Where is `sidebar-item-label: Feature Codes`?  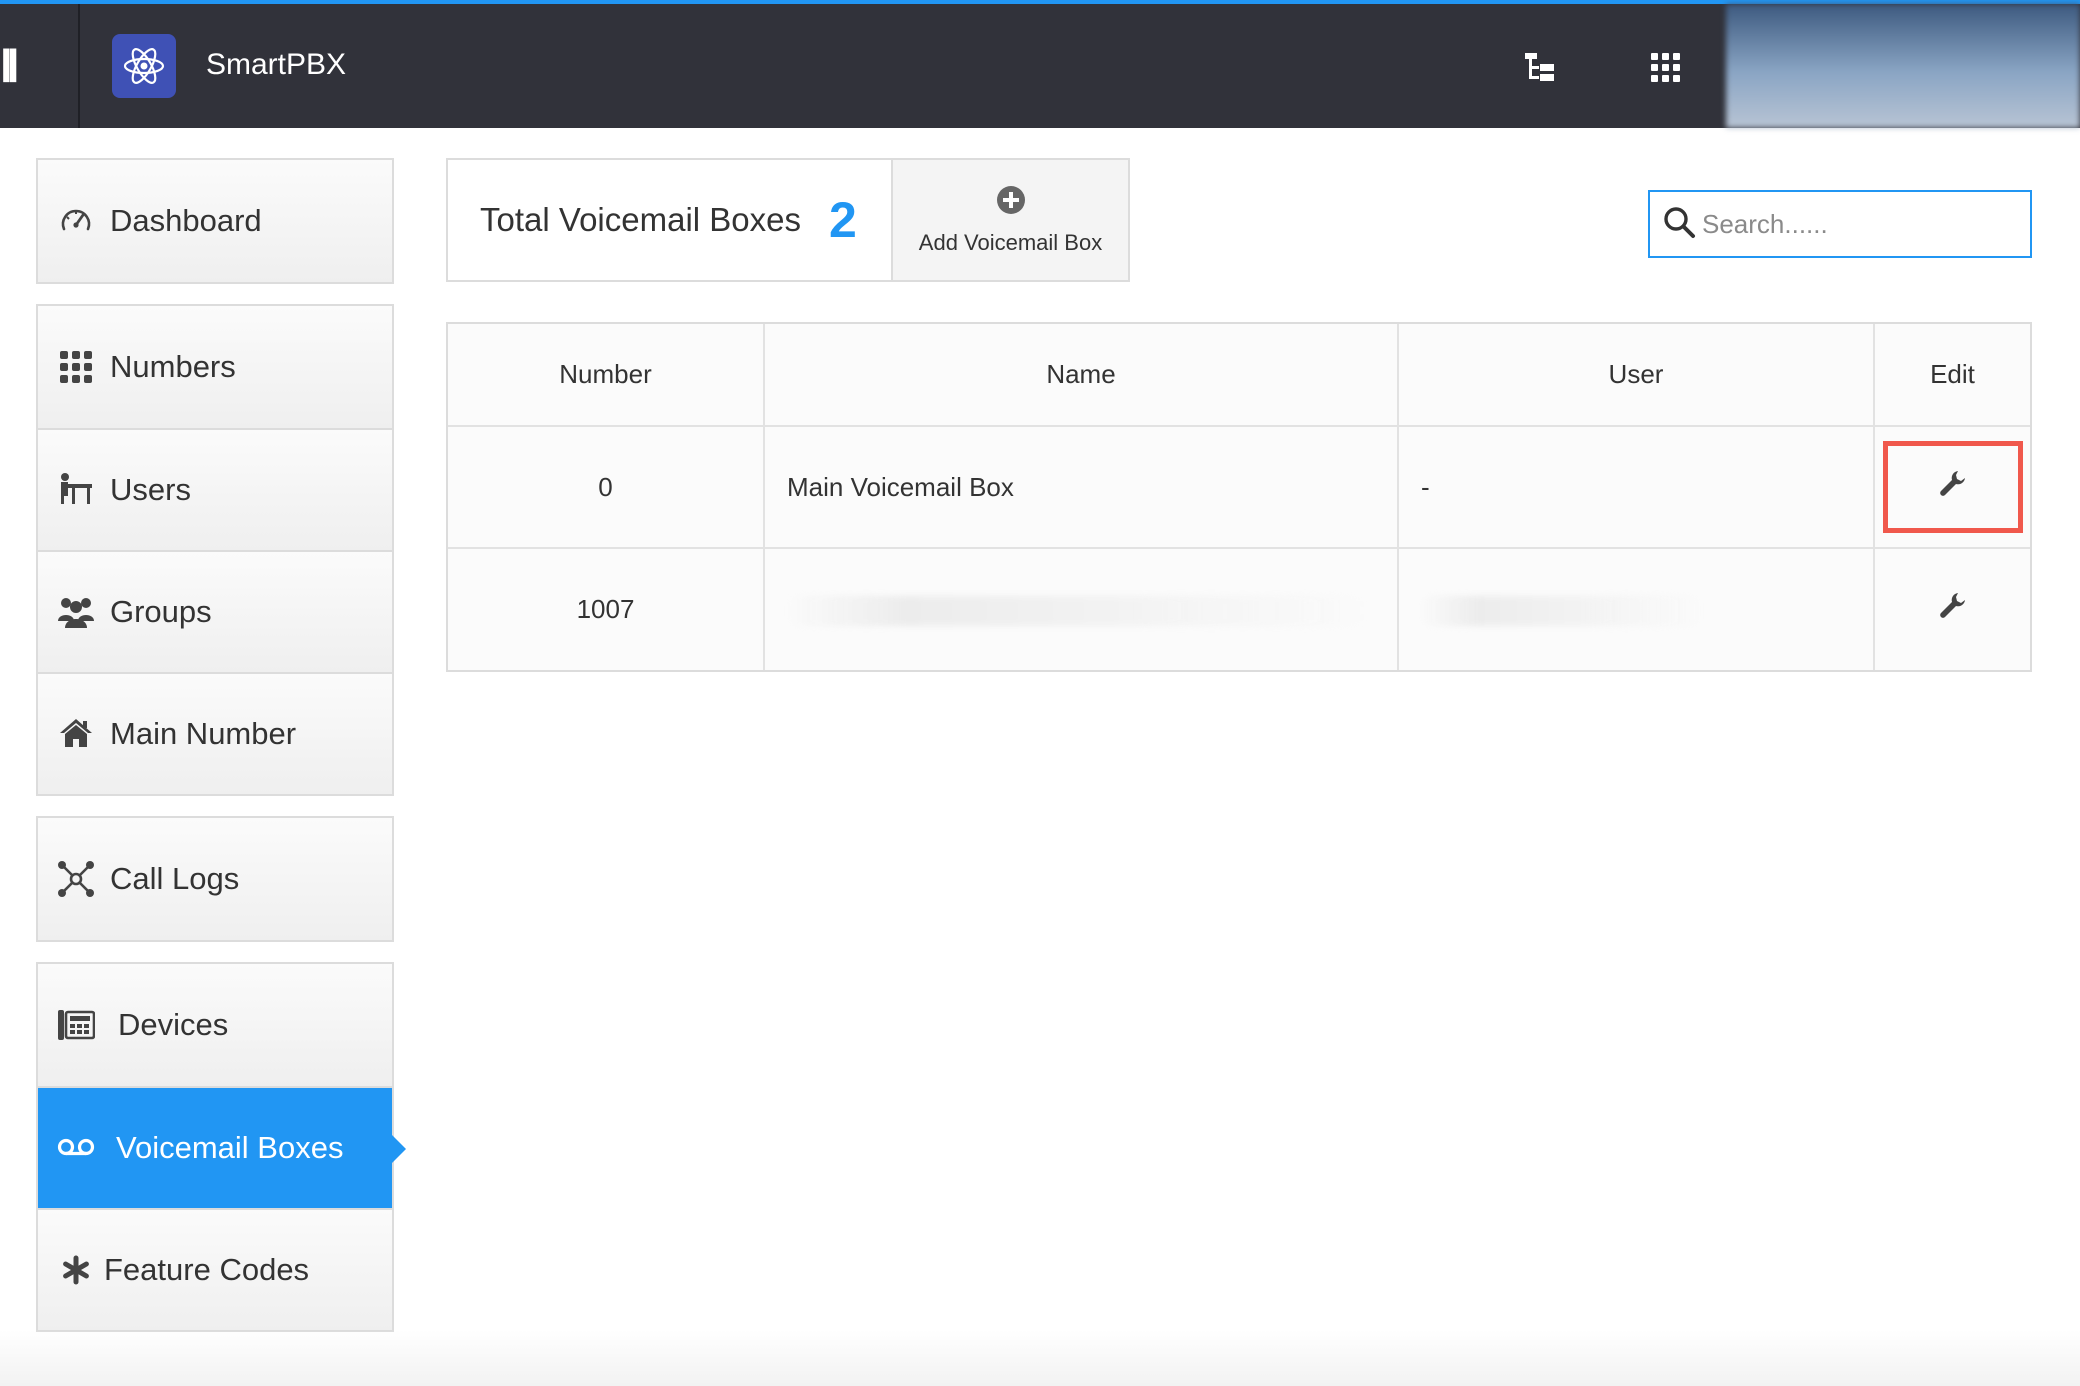
sidebar-item-label: Feature Codes is located at coordinates (207, 1269).